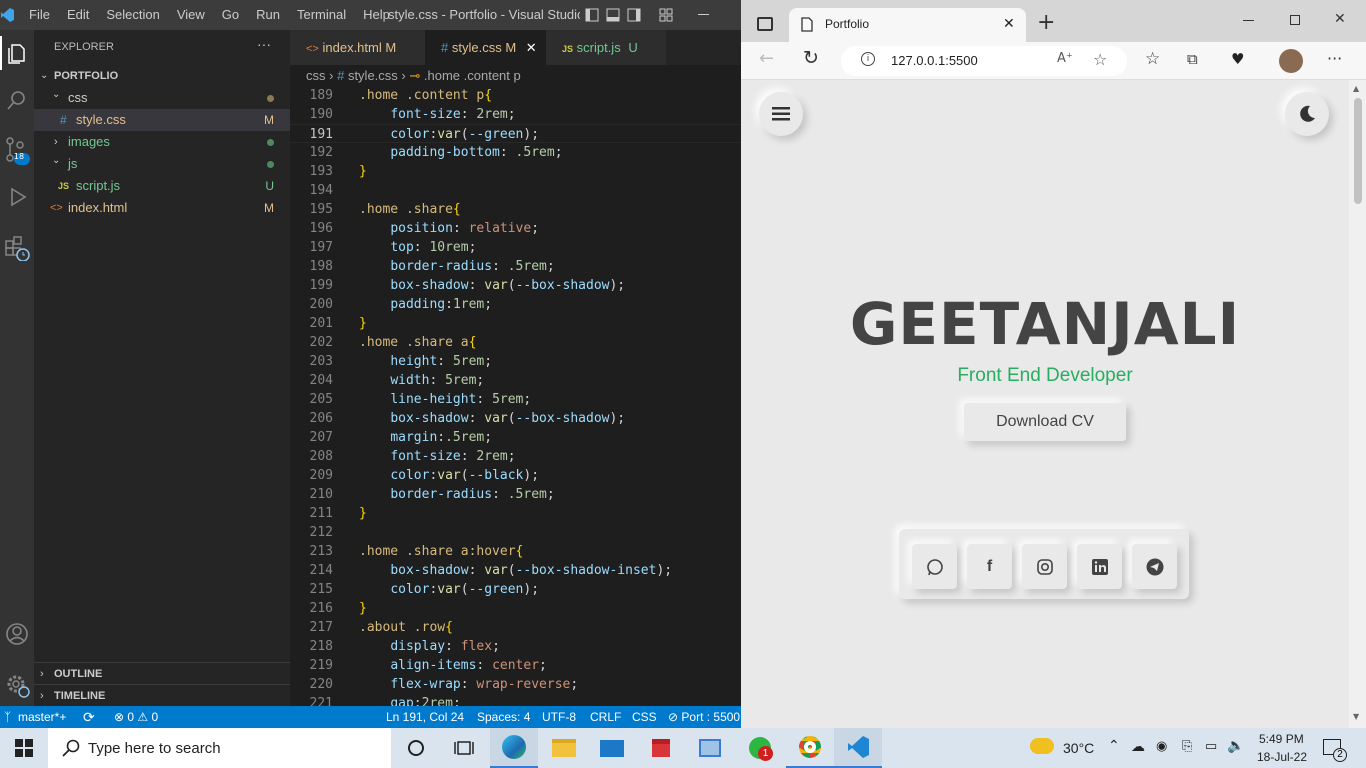 Image resolution: width=1366 pixels, height=768 pixels. Describe the element at coordinates (984, 61) in the screenshot. I see `address-bar: i 127.0.0.1:5500 A⁺ ☆` at that location.